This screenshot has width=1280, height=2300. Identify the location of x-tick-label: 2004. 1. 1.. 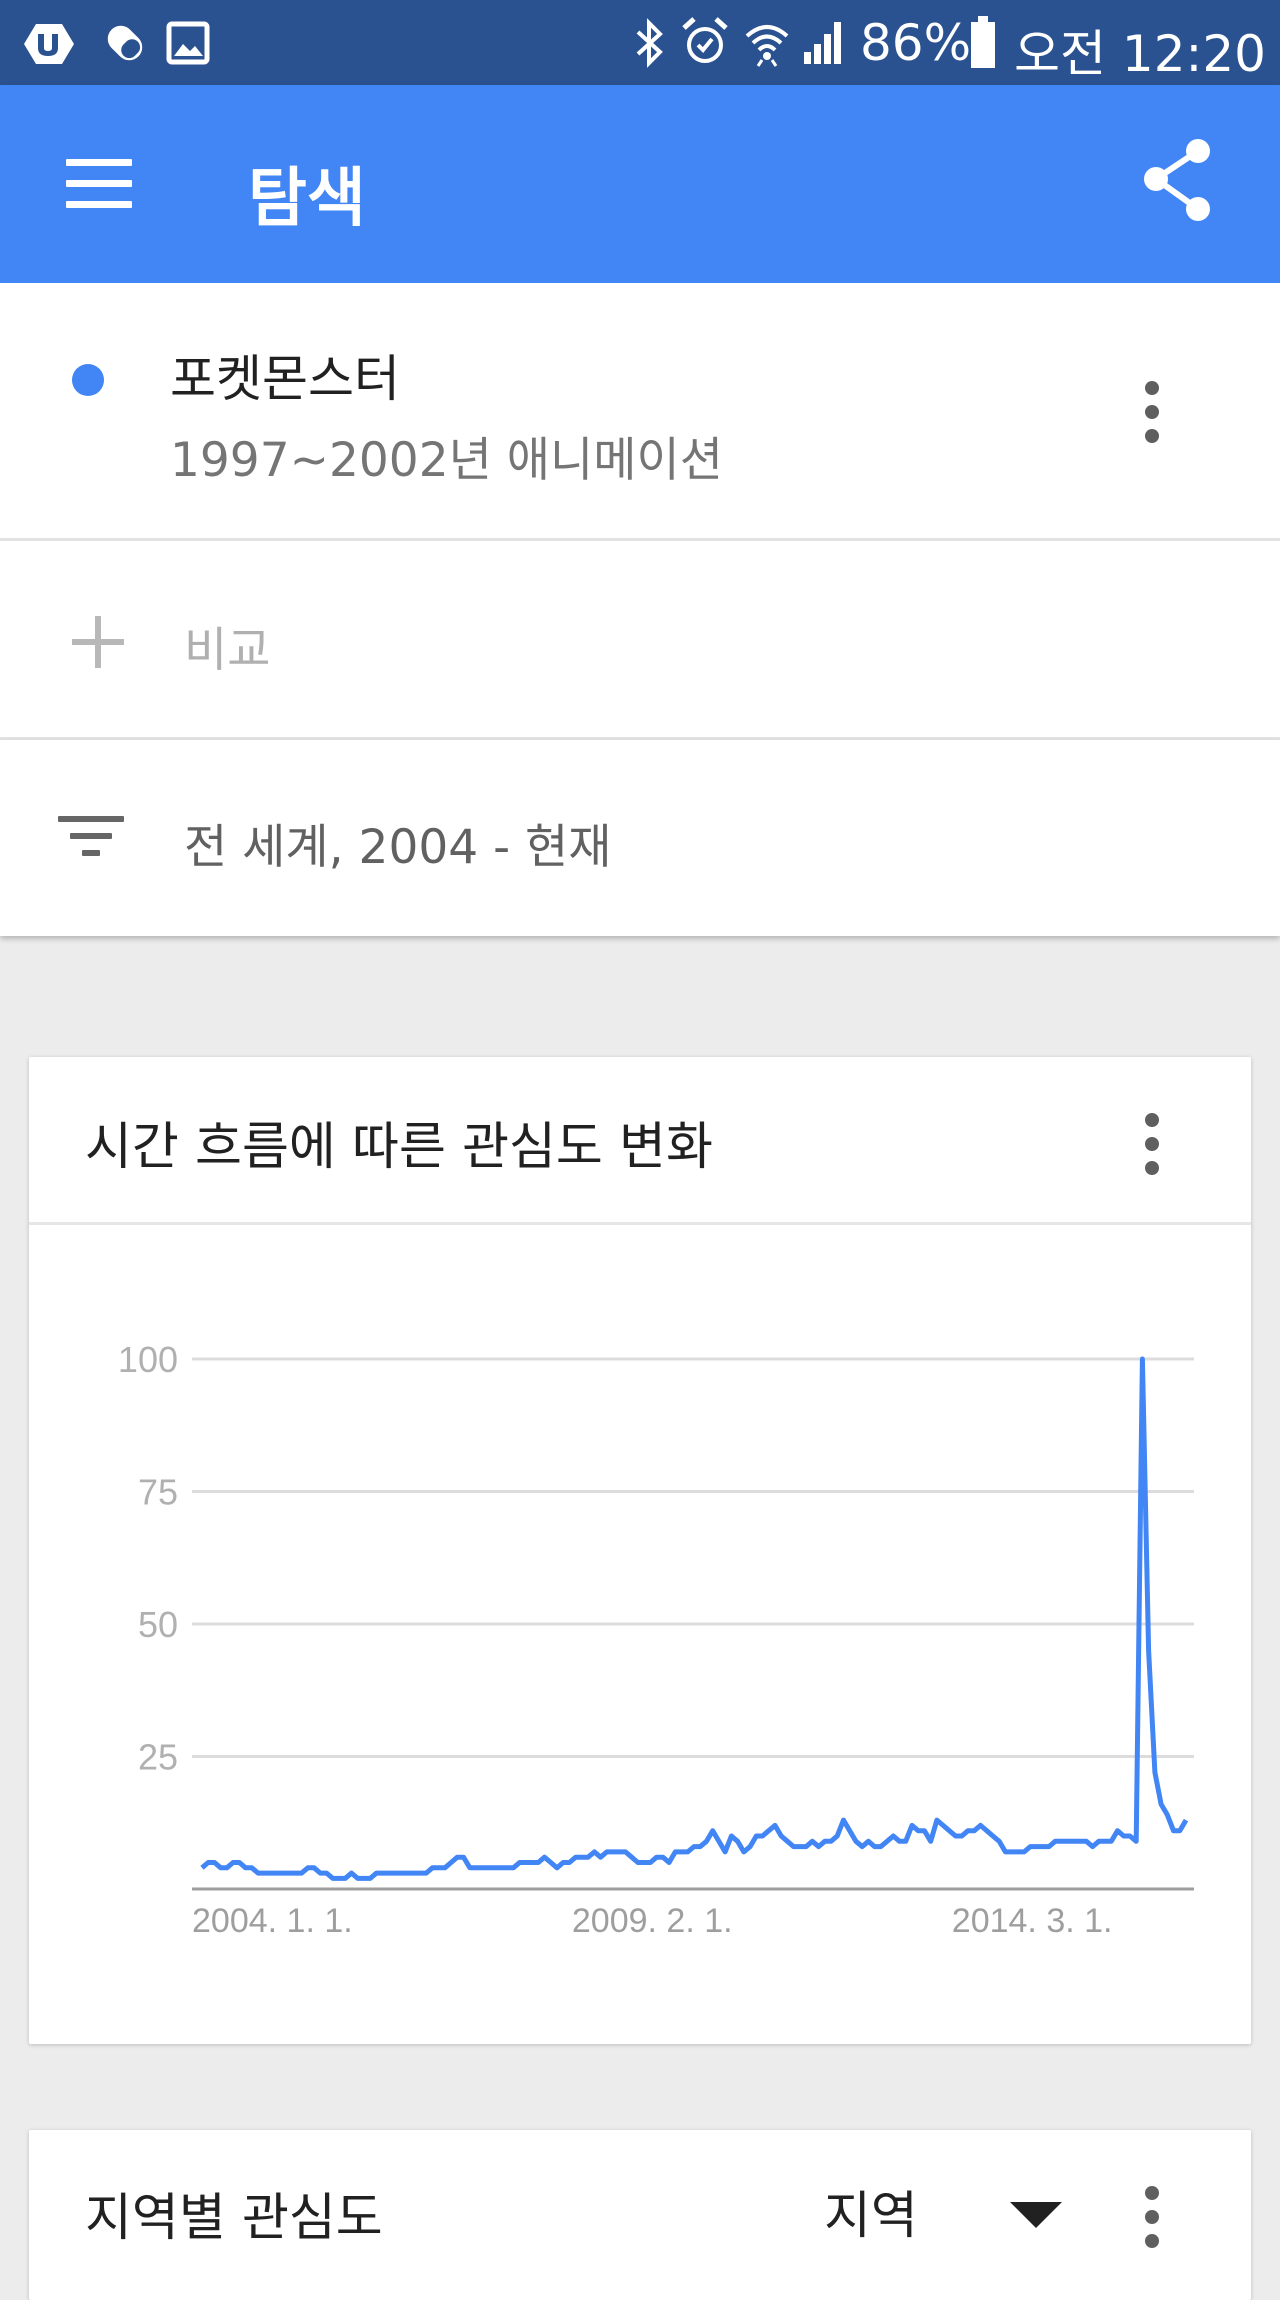
(272, 1921).